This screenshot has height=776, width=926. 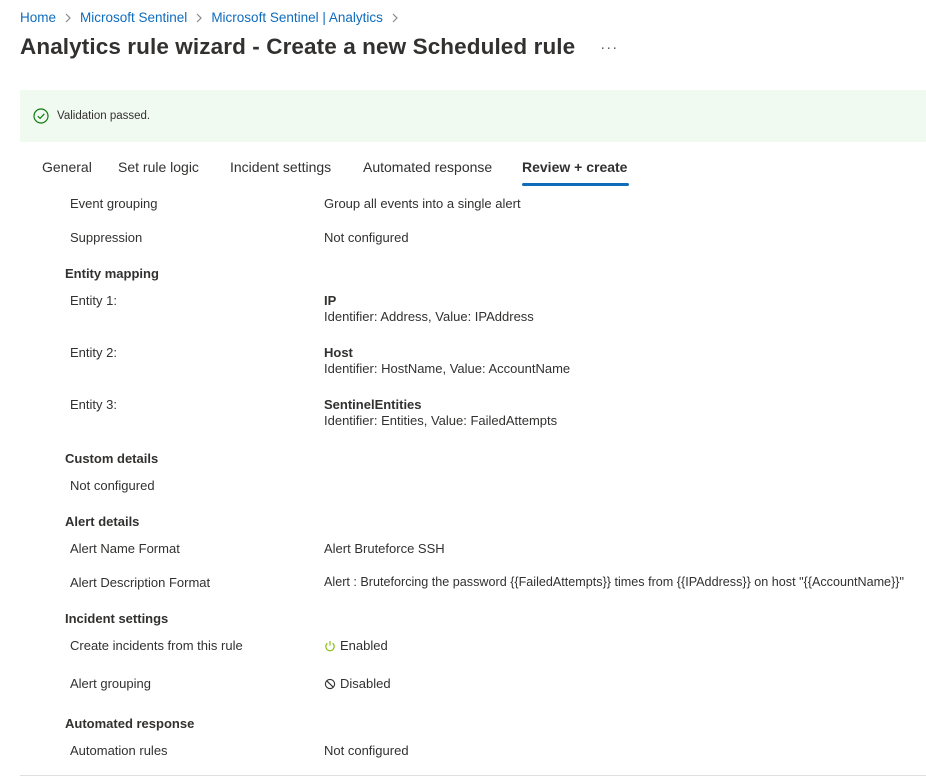 I want to click on entity-1-detail: Identifier: Address, Value: IPAddress, so click(x=429, y=316).